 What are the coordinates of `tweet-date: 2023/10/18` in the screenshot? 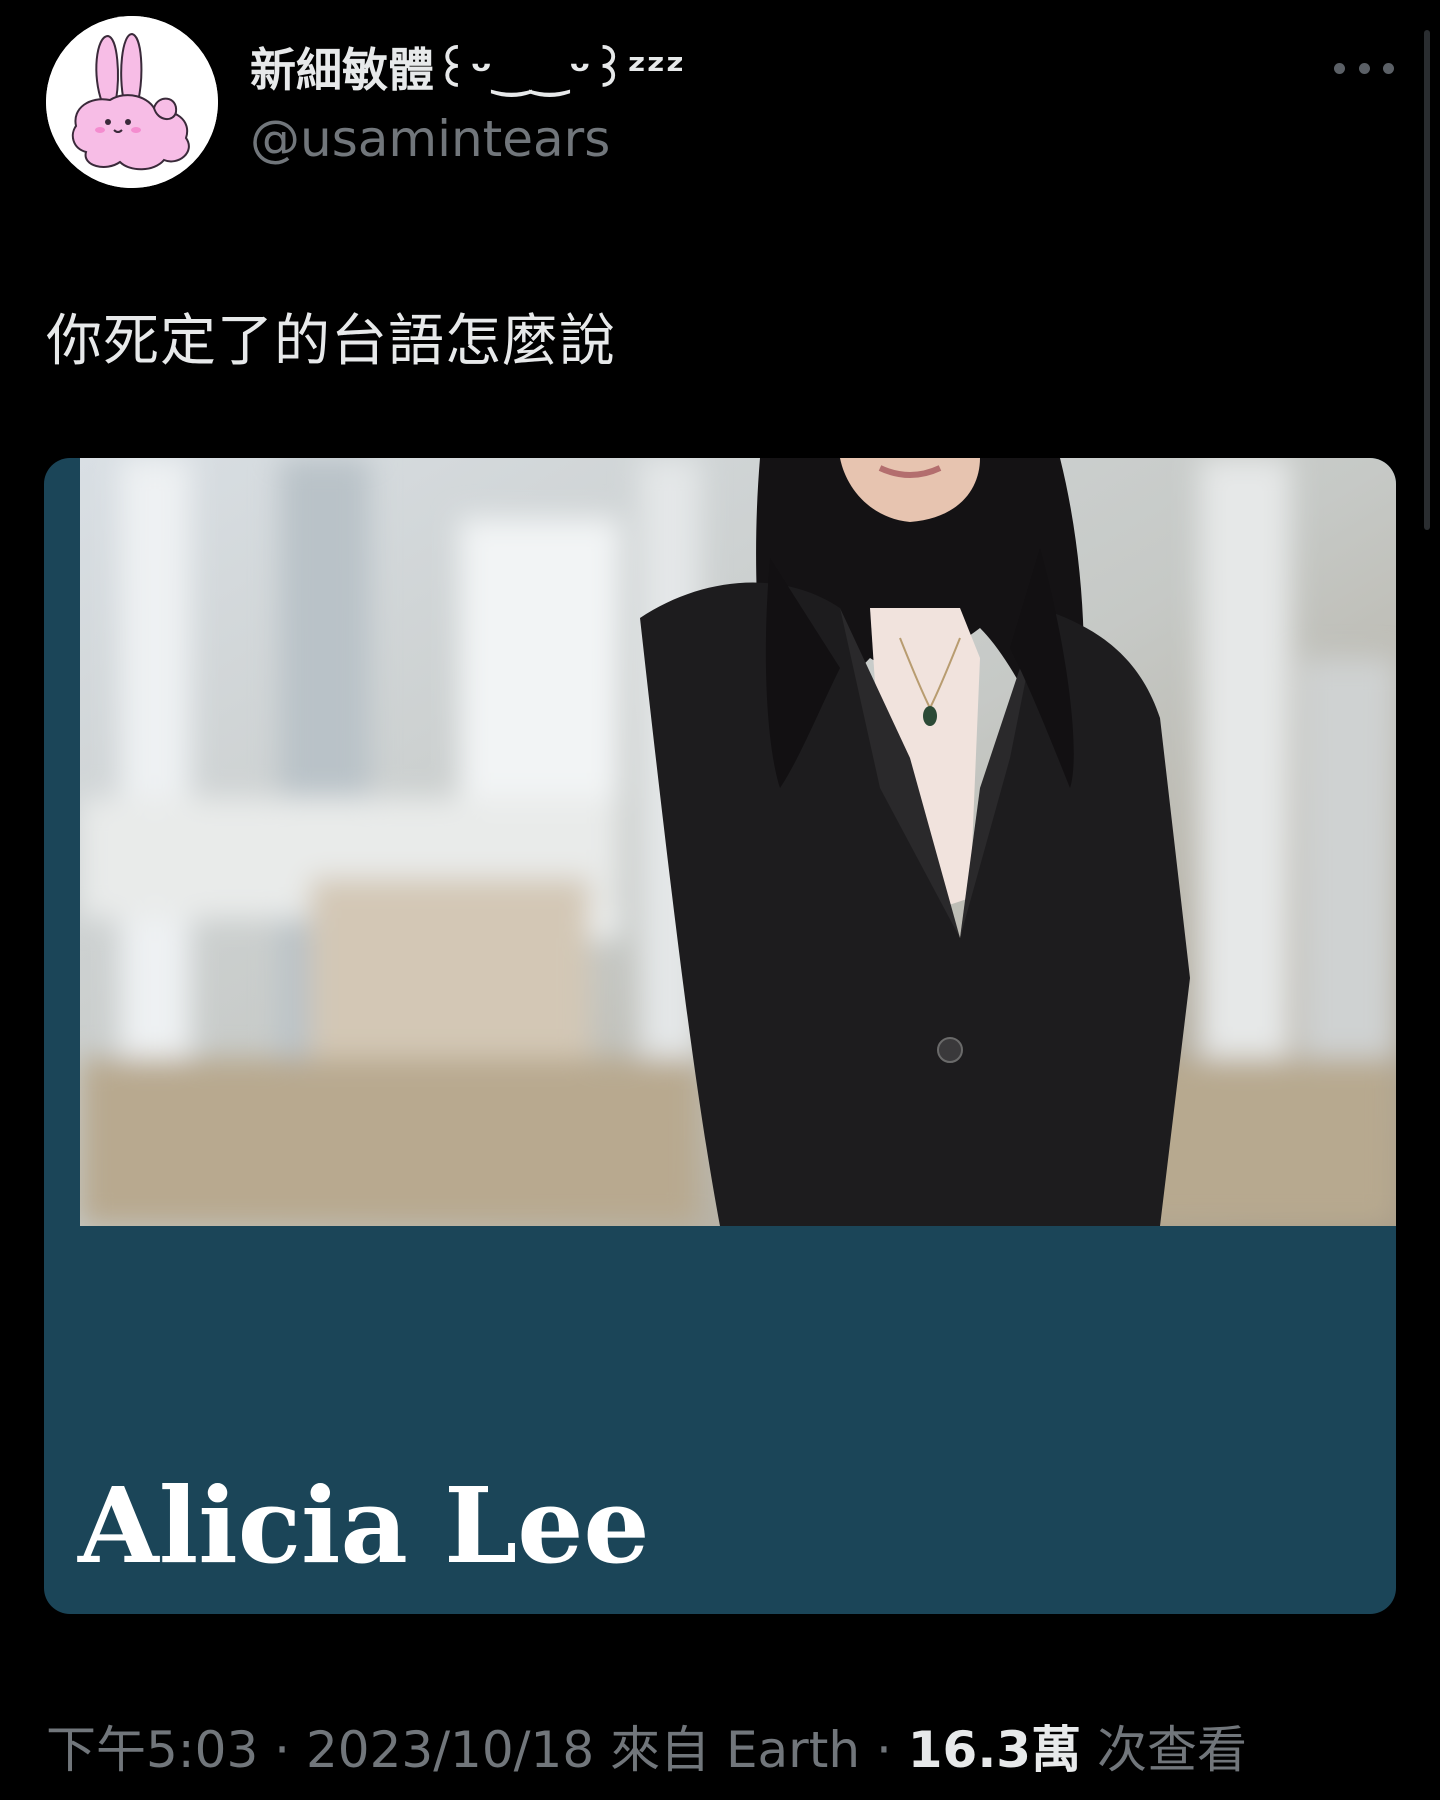 It's located at (450, 1750).